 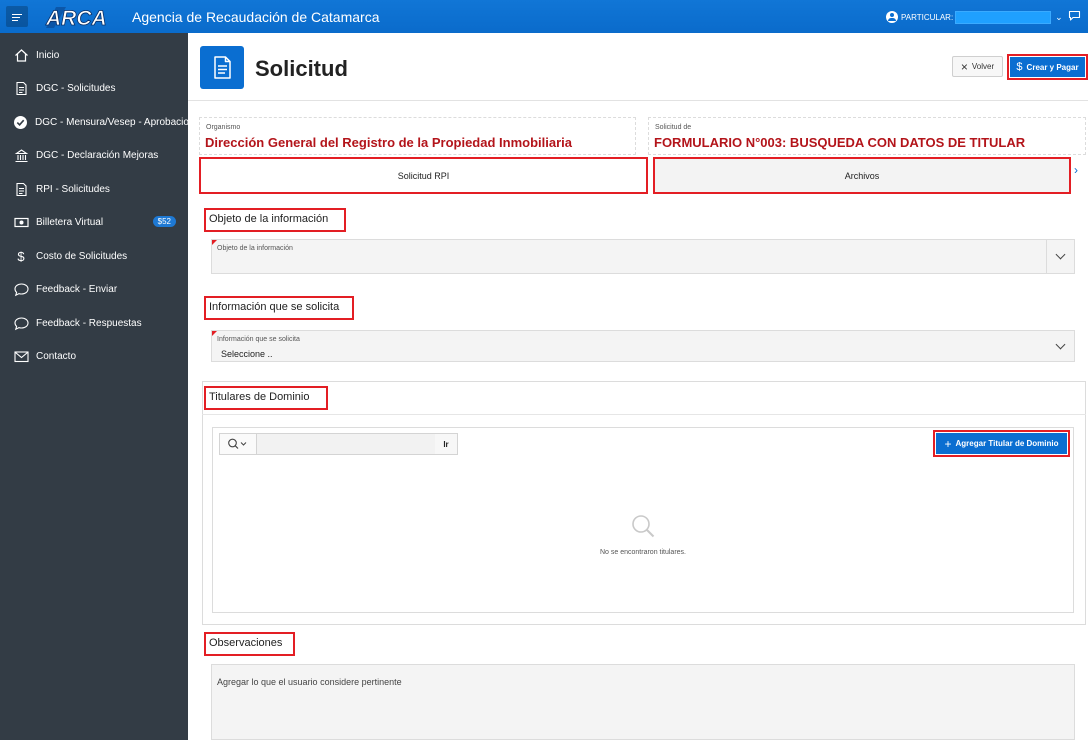 I want to click on section-heading-informacion: Información que se solicita, so click(x=279, y=308).